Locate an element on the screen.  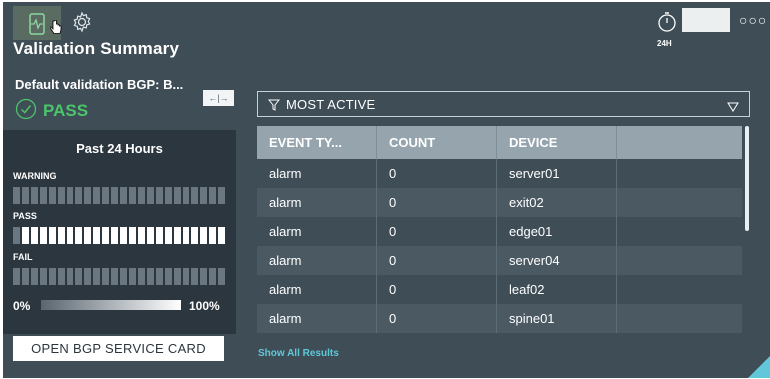
status-badge: PASS is located at coordinates (66, 110).